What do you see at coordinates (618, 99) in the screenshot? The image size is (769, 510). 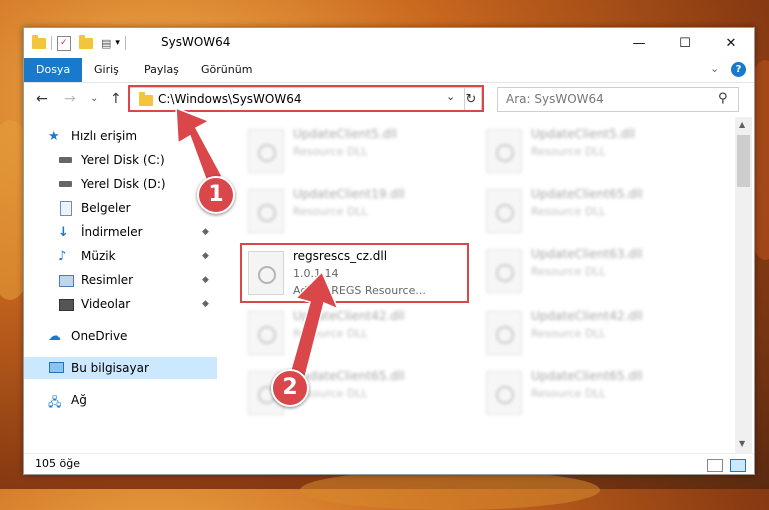 I see `search-box: Ara: SysWOW64 ⚲` at bounding box center [618, 99].